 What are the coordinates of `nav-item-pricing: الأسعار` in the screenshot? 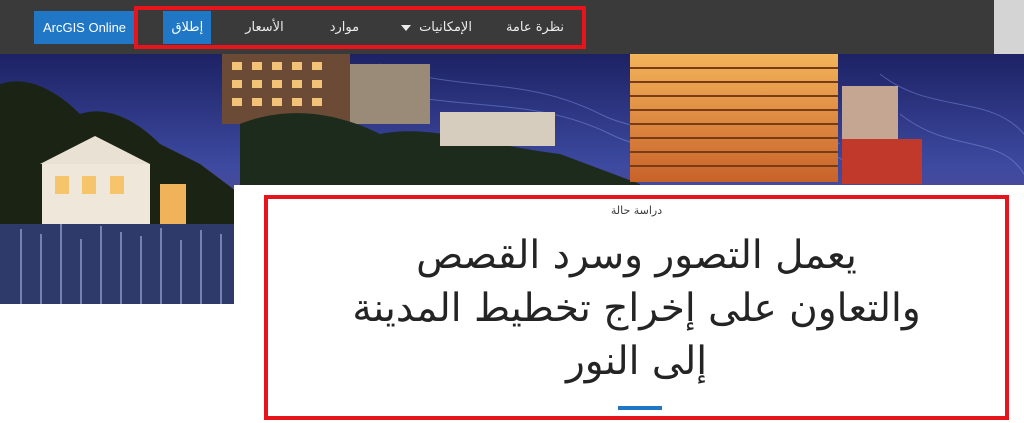 It's located at (264, 27).